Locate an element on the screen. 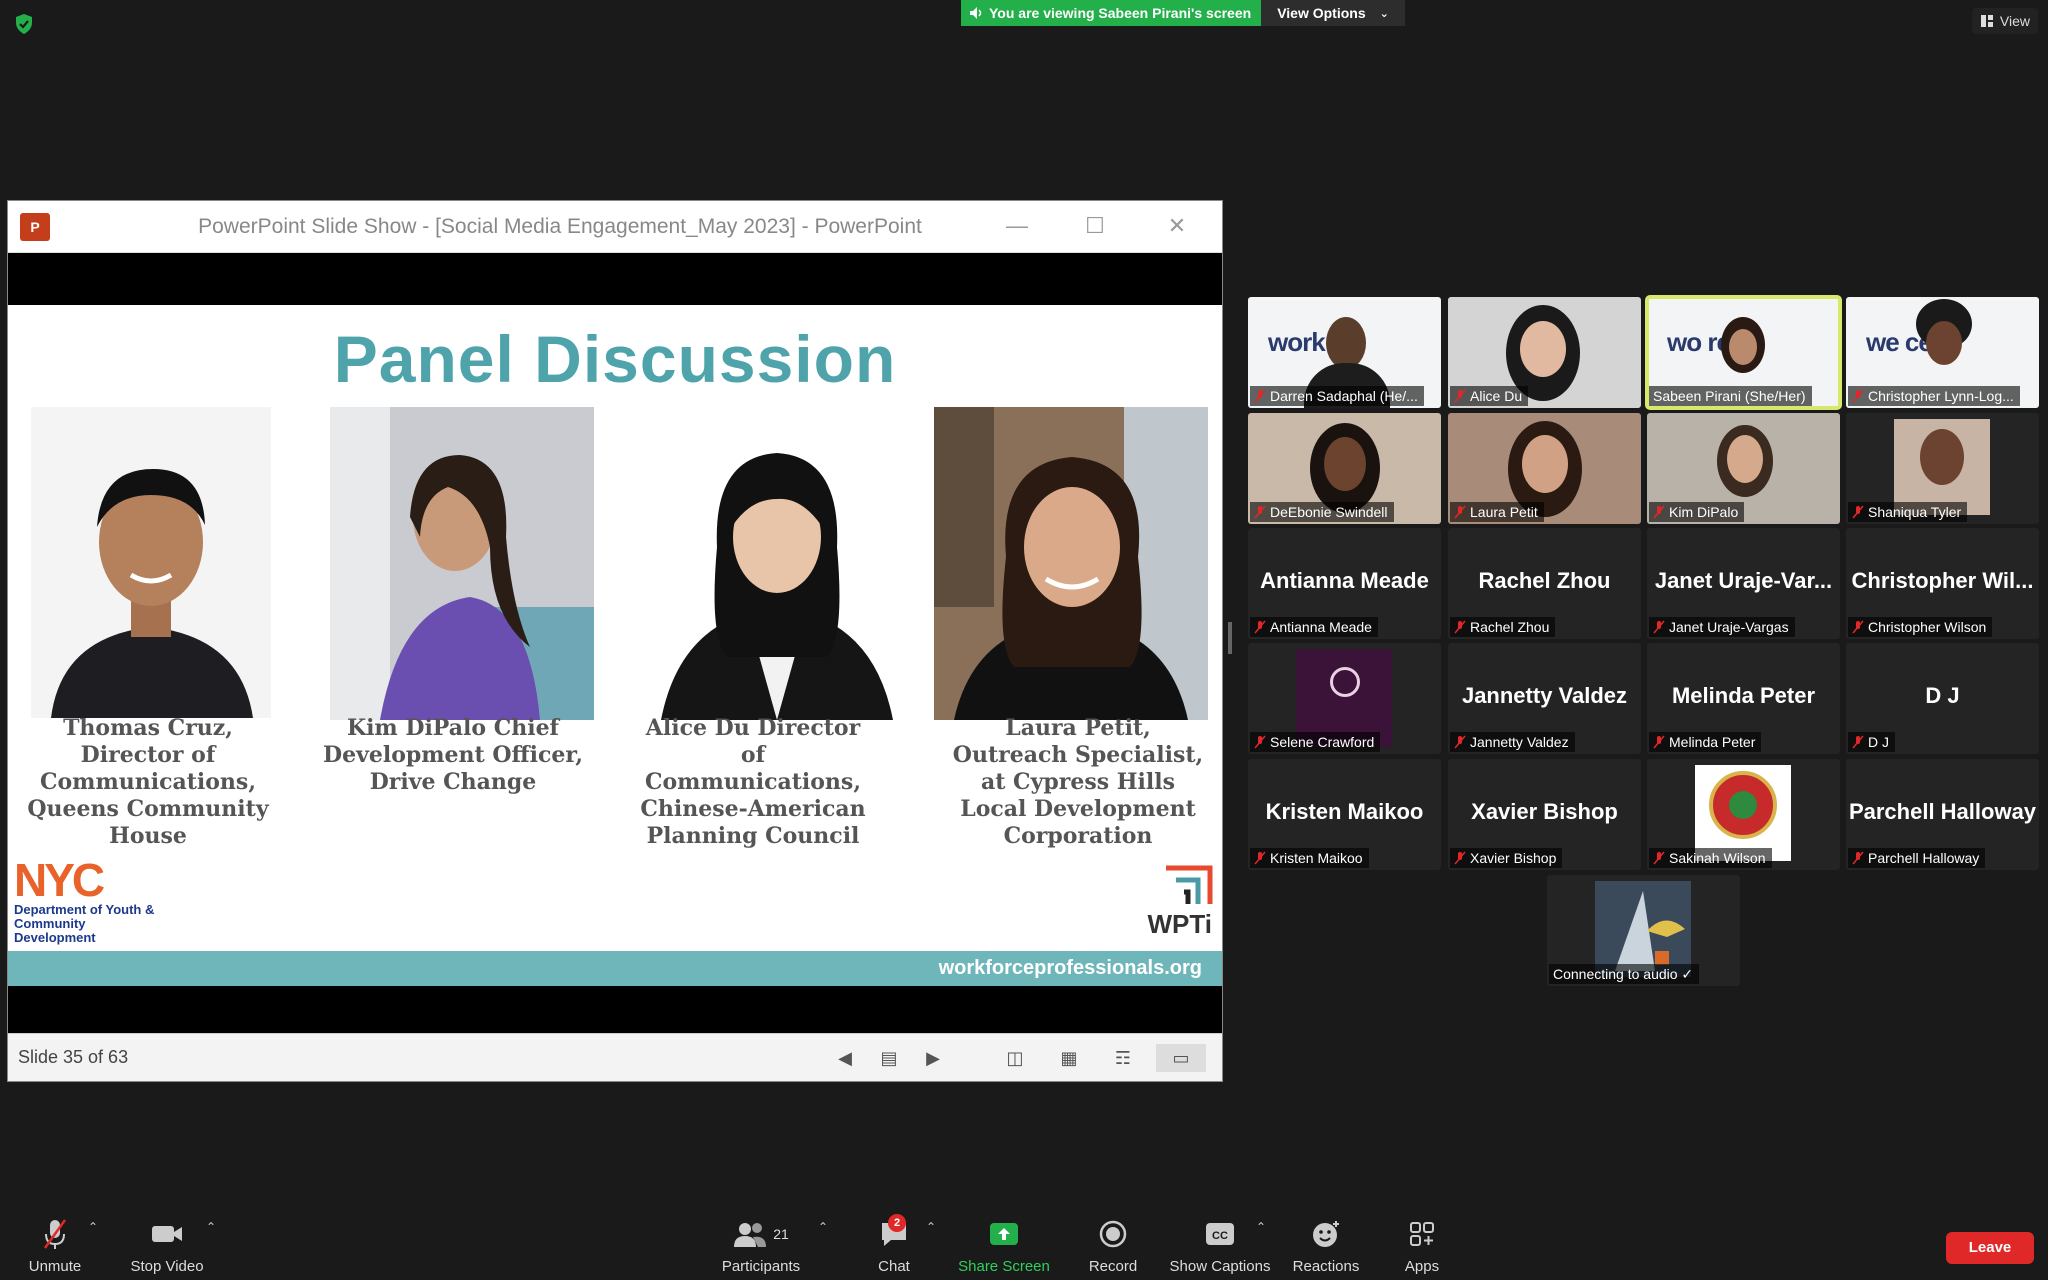 The height and width of the screenshot is (1280, 2048). next-slide-icon: ▶ is located at coordinates (933, 1058).